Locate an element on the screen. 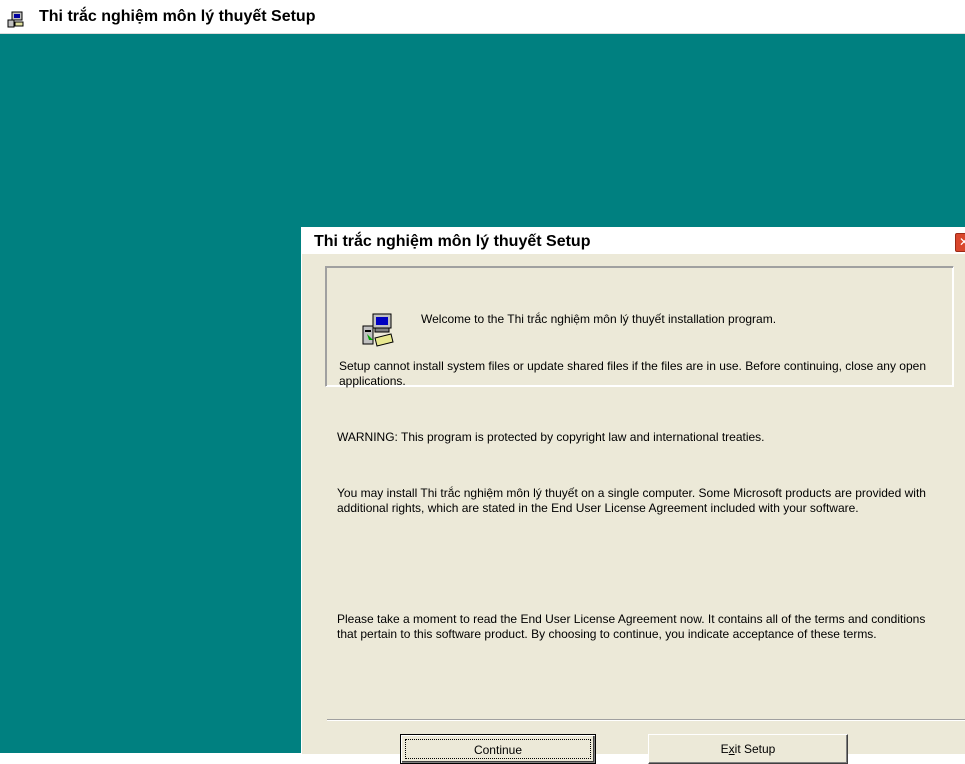  close-icon: ✕ is located at coordinates (961, 242).